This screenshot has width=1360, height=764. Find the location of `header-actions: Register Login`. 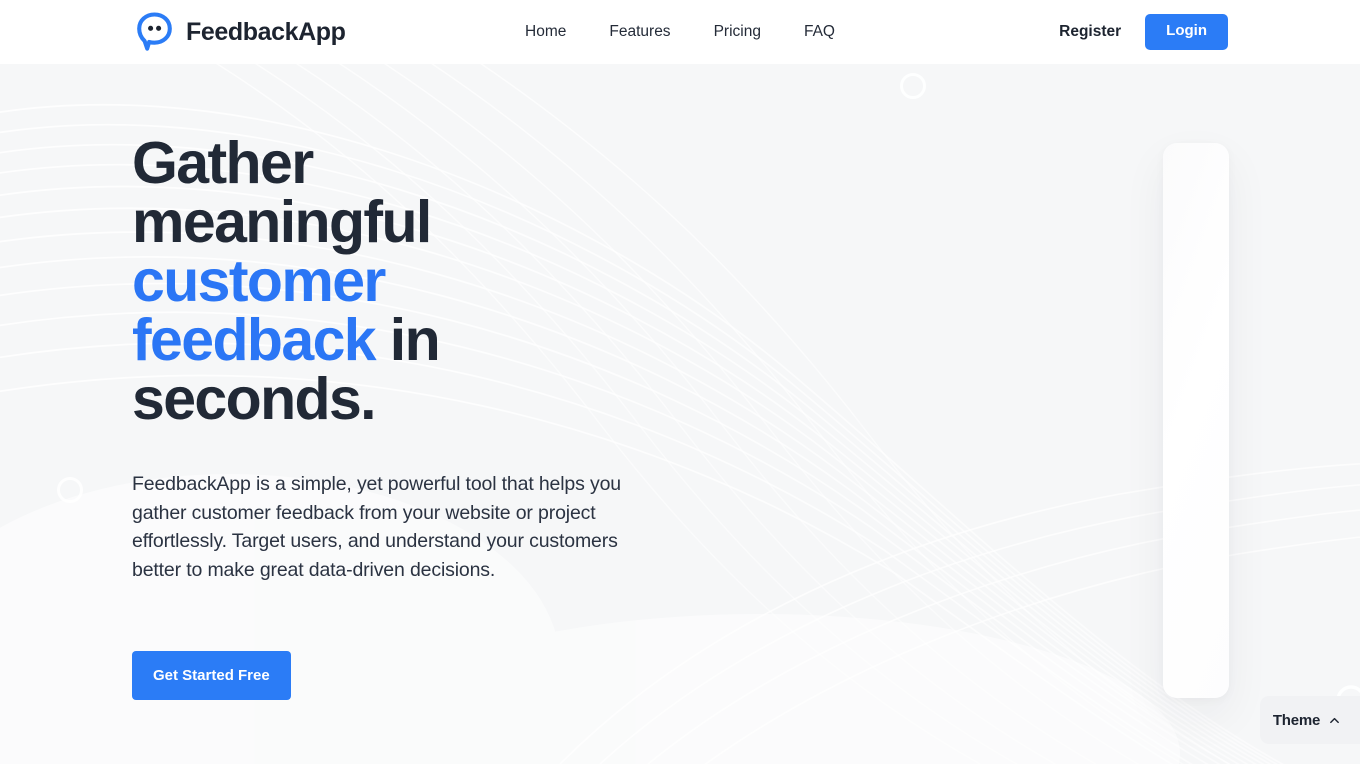

header-actions: Register Login is located at coordinates (1143, 32).